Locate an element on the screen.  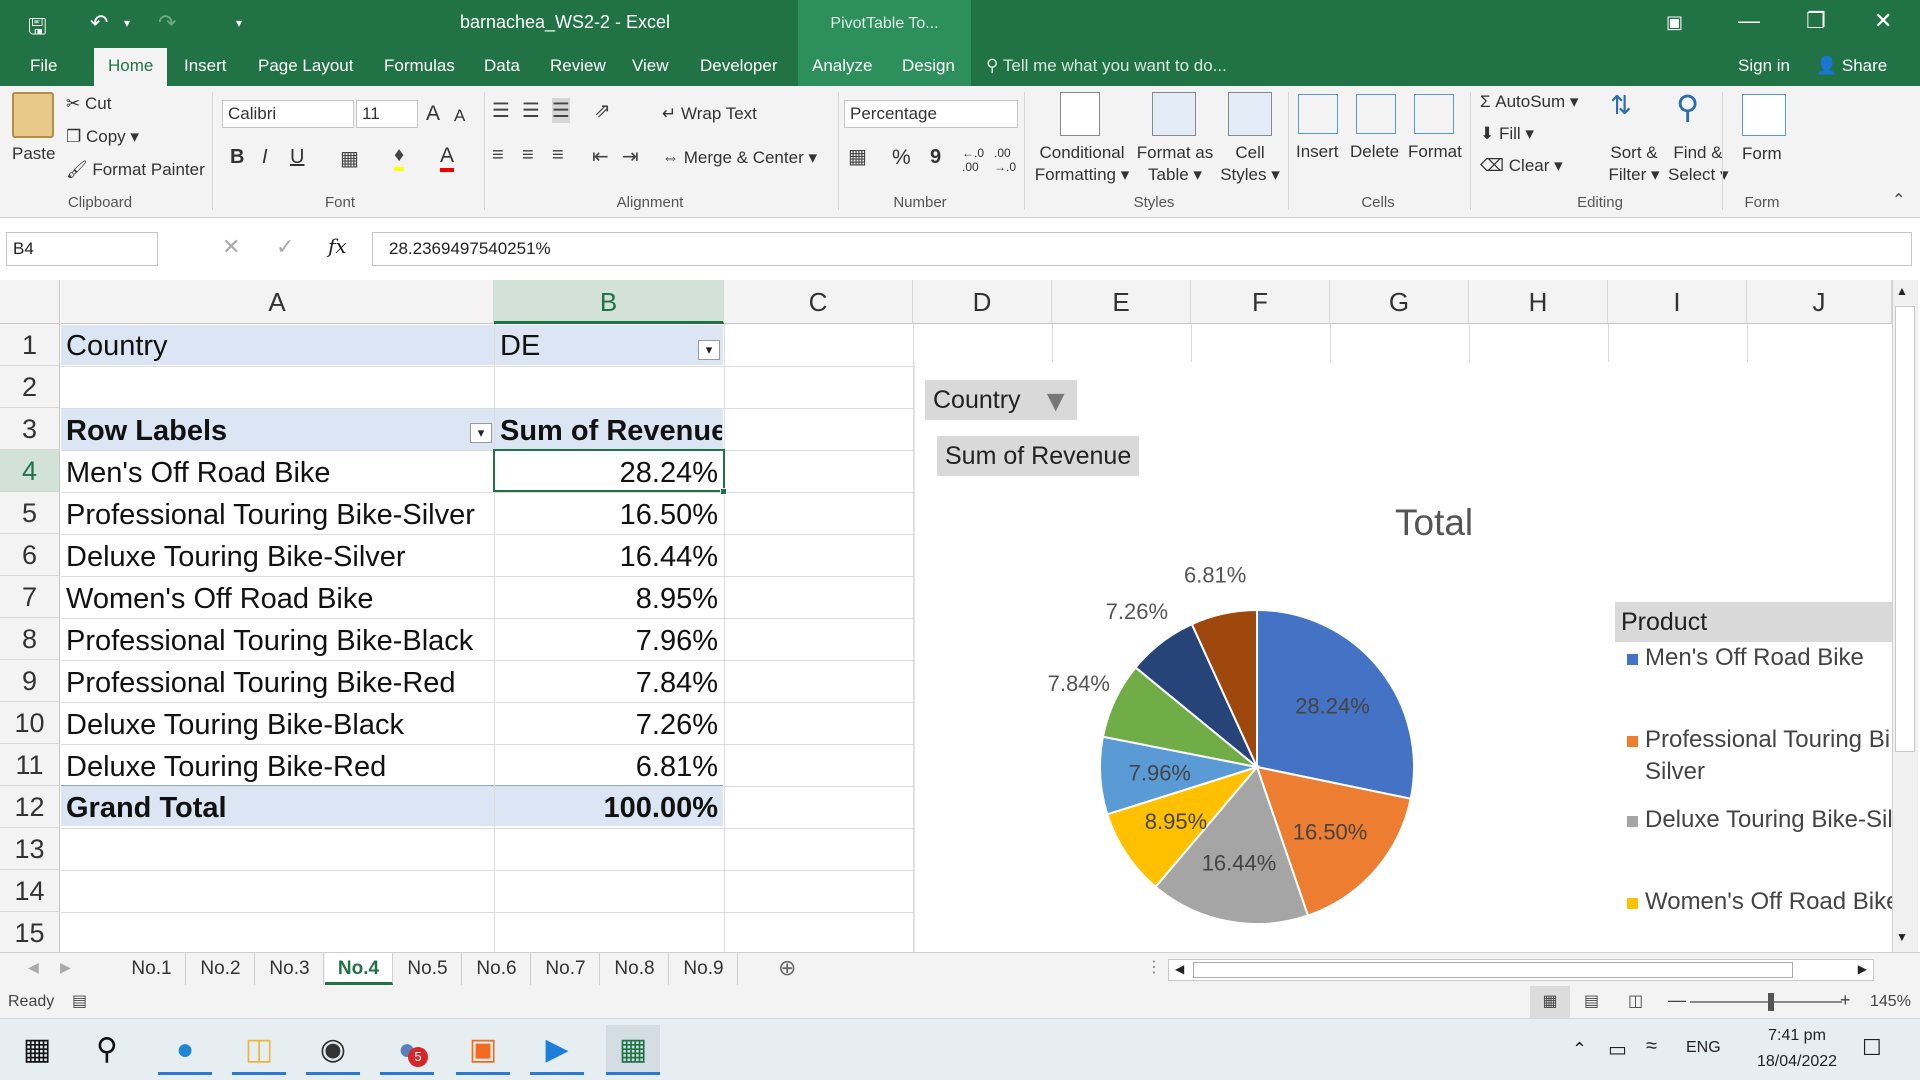
row-header: 3 is located at coordinates (30, 429).